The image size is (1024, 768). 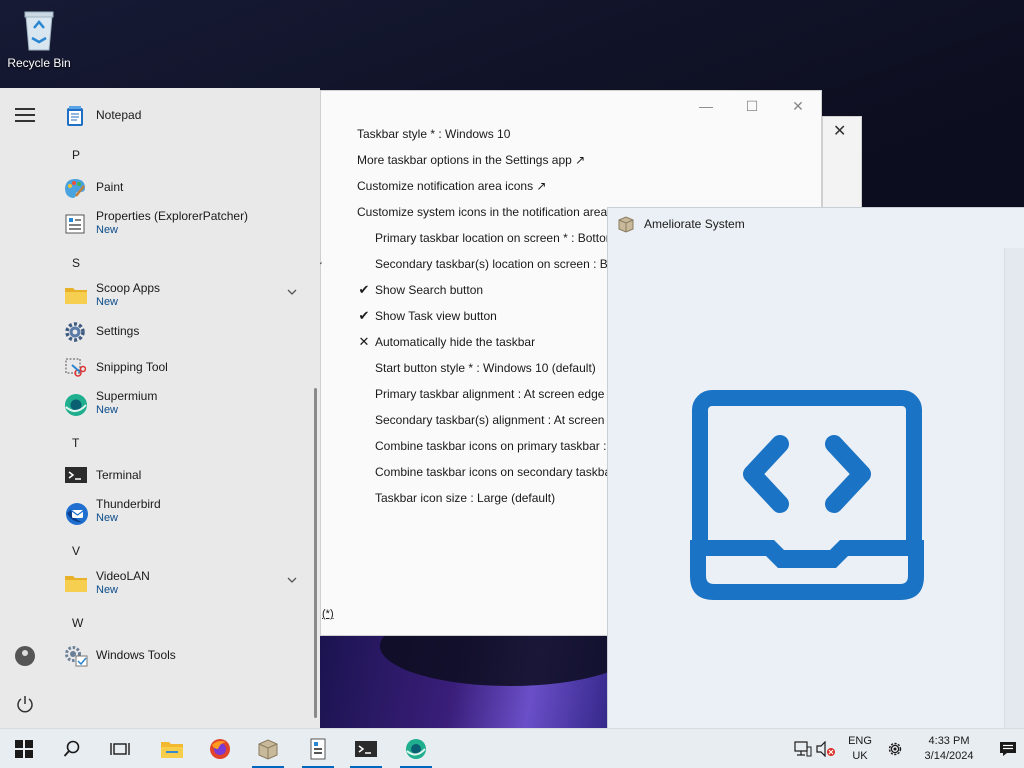 What do you see at coordinates (185, 224) in the screenshot?
I see `start-app-properties-explorerpatcher: Properties (ExplorerPatcher) New` at bounding box center [185, 224].